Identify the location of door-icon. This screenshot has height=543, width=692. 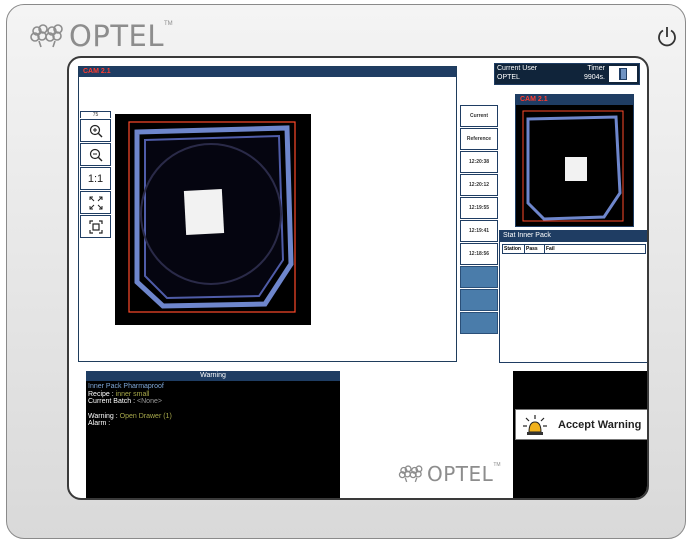
(623, 74).